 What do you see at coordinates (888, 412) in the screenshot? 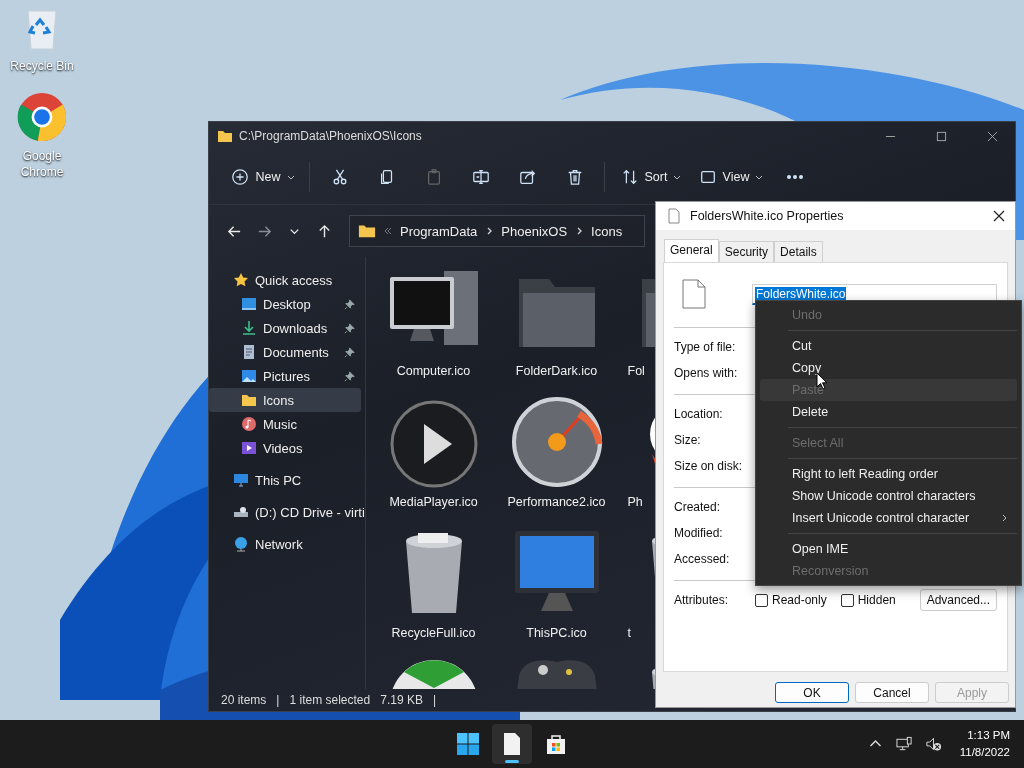
I see `menu-item: Delete` at bounding box center [888, 412].